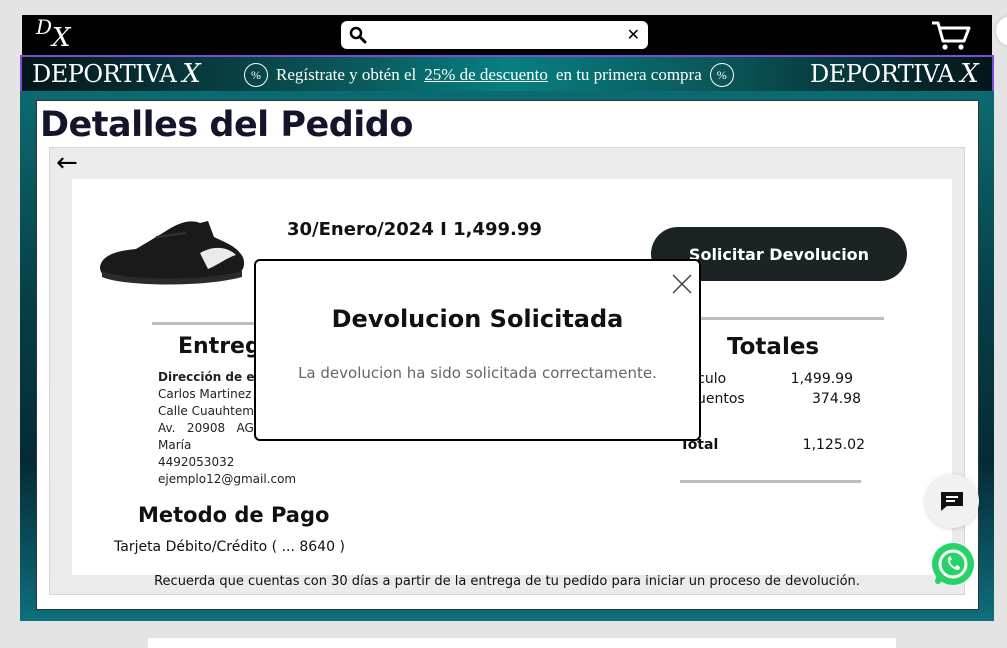 The height and width of the screenshot is (648, 1007). Describe the element at coordinates (682, 284) in the screenshot. I see `close-icon` at that location.